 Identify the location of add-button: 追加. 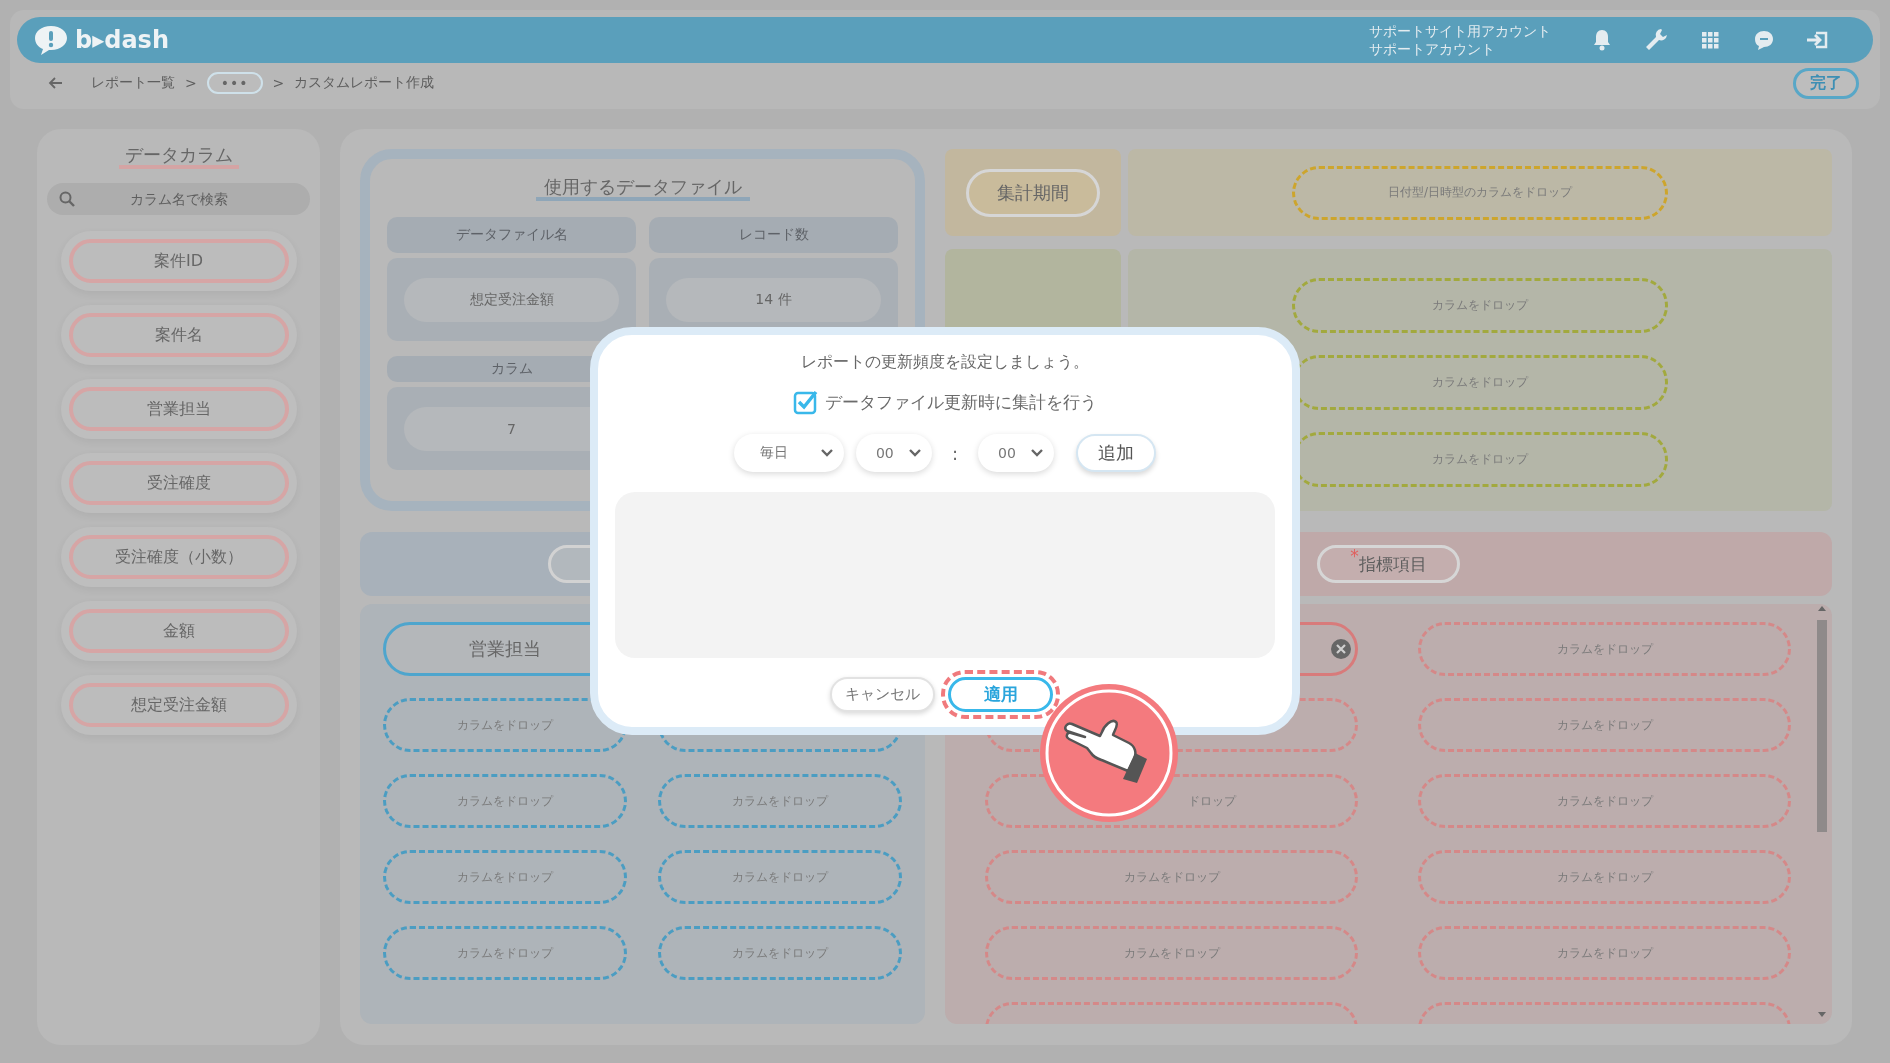
(1116, 453).